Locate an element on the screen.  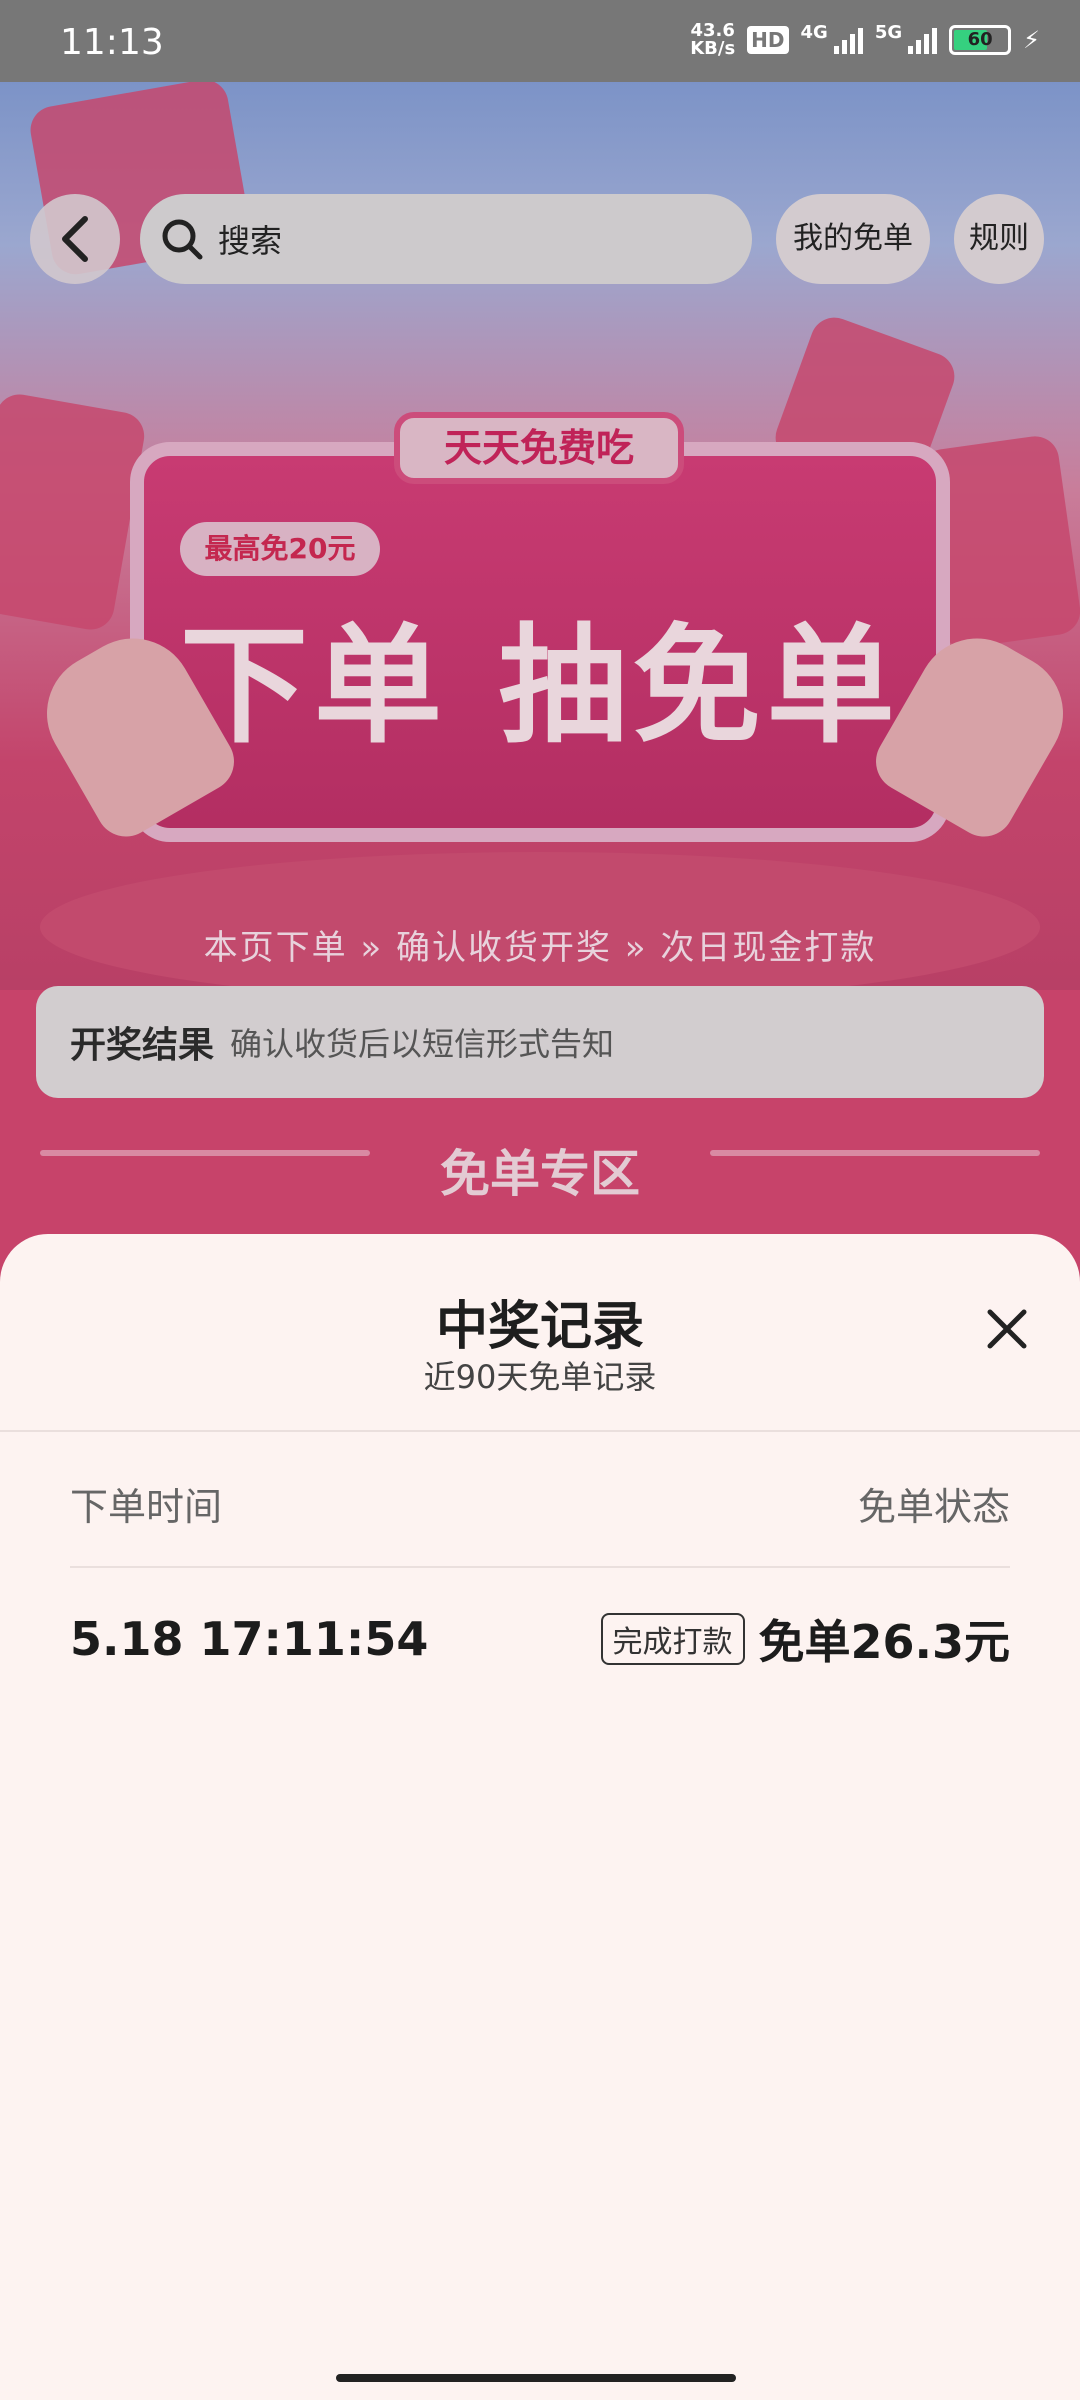
draw-result-bar: 开奖结果 确认收货后以短信形式告知 is located at coordinates (540, 1042).